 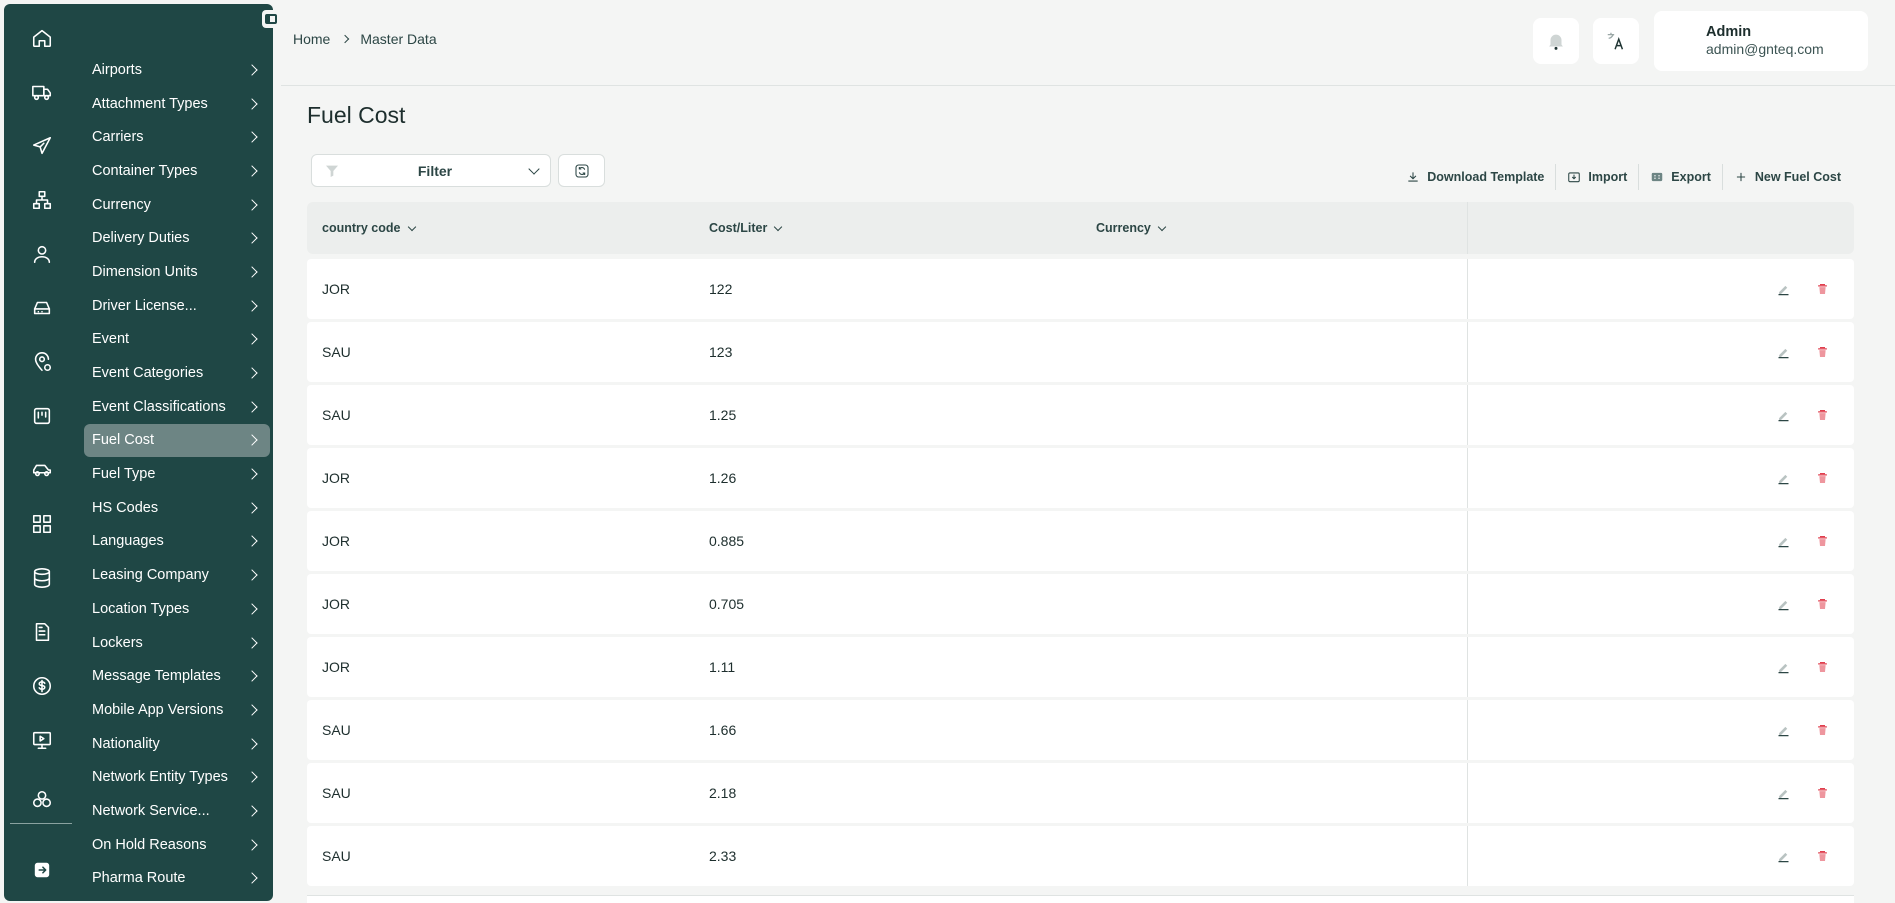 I want to click on sidebar-item-container-types: Container Types, so click(x=177, y=171).